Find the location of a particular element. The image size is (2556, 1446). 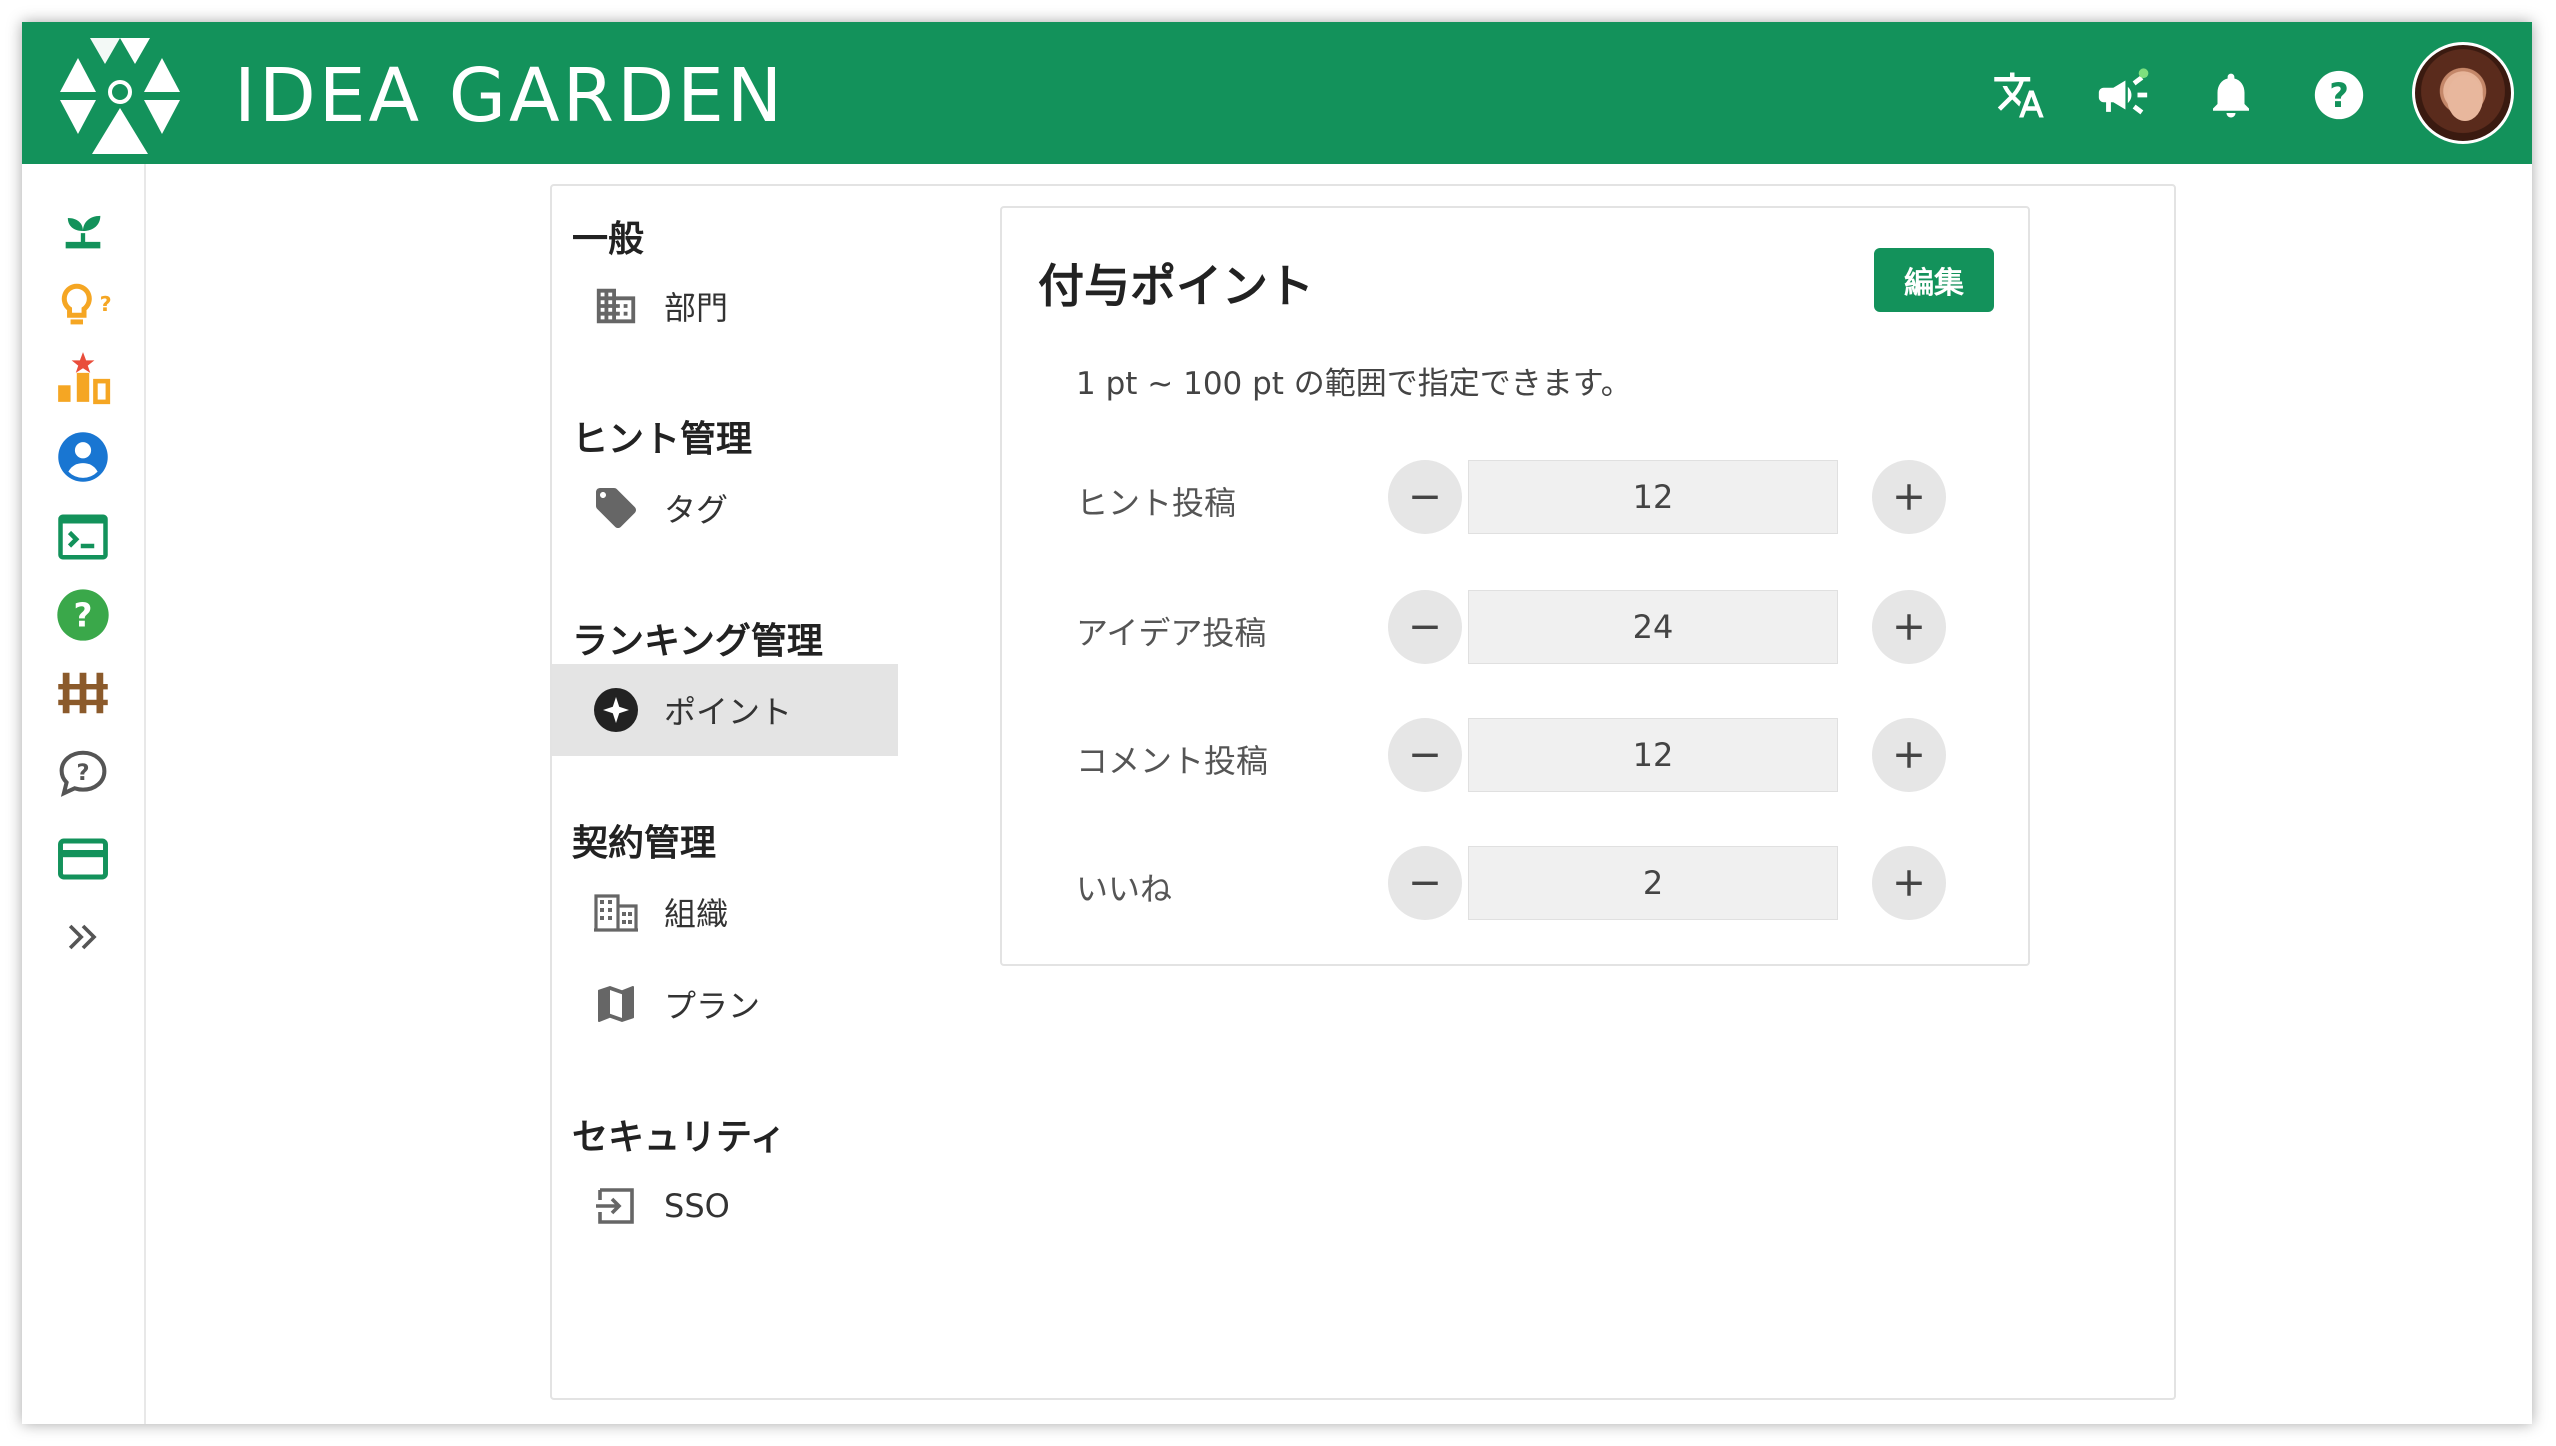

menu-item-plan: プラン is located at coordinates (725, 1004).